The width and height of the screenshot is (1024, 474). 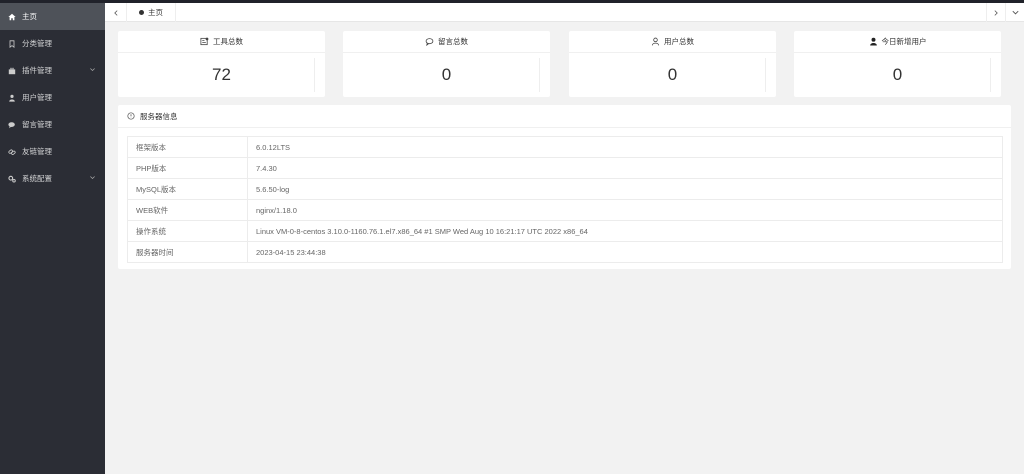 What do you see at coordinates (873, 41) in the screenshot?
I see `person-icon` at bounding box center [873, 41].